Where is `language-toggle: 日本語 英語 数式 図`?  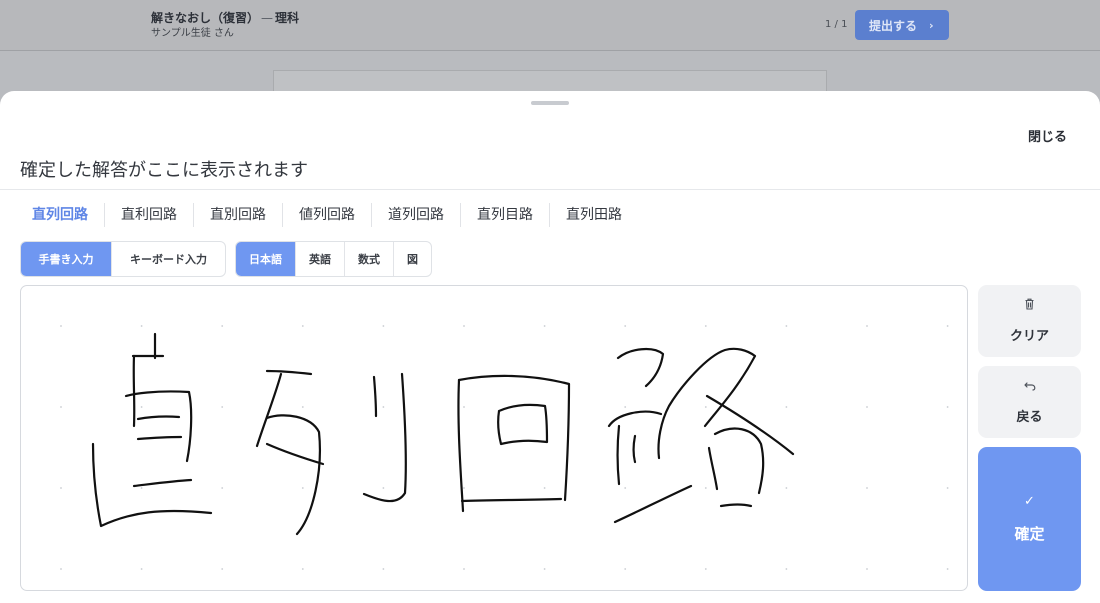 language-toggle: 日本語 英語 数式 図 is located at coordinates (333, 259).